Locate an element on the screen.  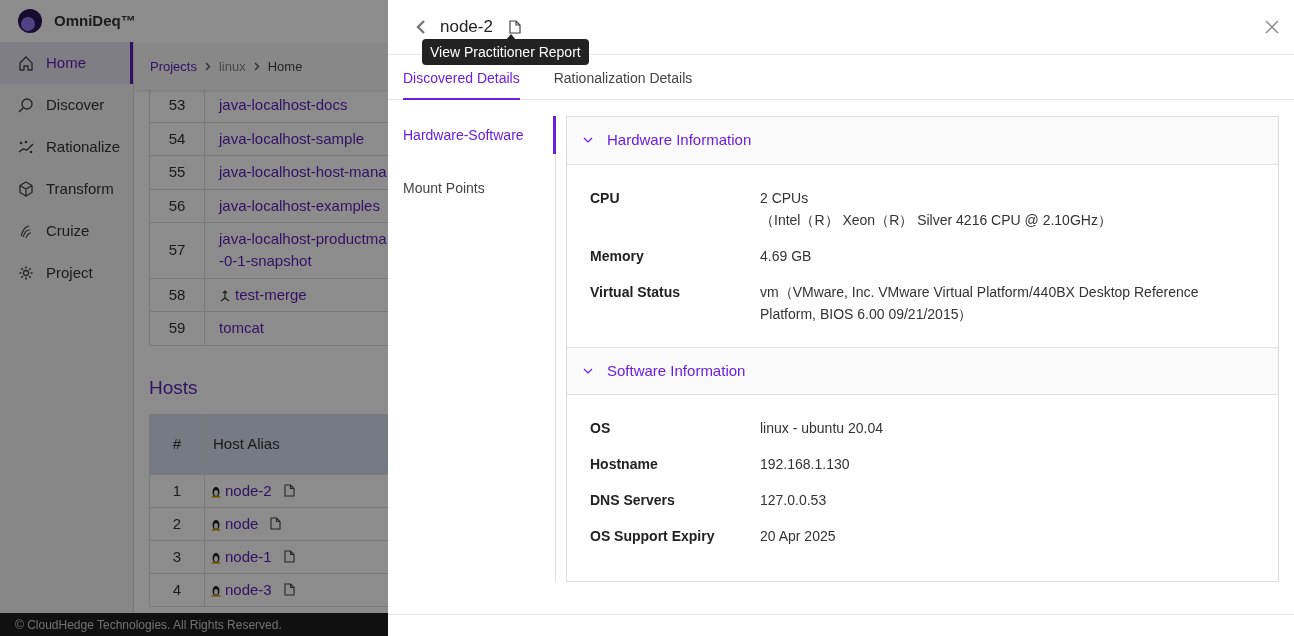
tooltip-text: View Practitioner Report is located at coordinates (505, 52).